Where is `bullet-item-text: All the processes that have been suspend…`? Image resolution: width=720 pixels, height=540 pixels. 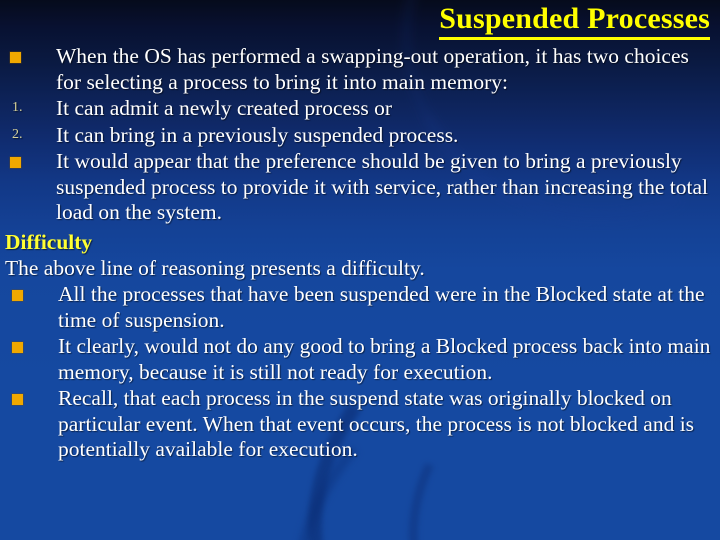 bullet-item-text: All the processes that have been suspend… is located at coordinates (381, 307).